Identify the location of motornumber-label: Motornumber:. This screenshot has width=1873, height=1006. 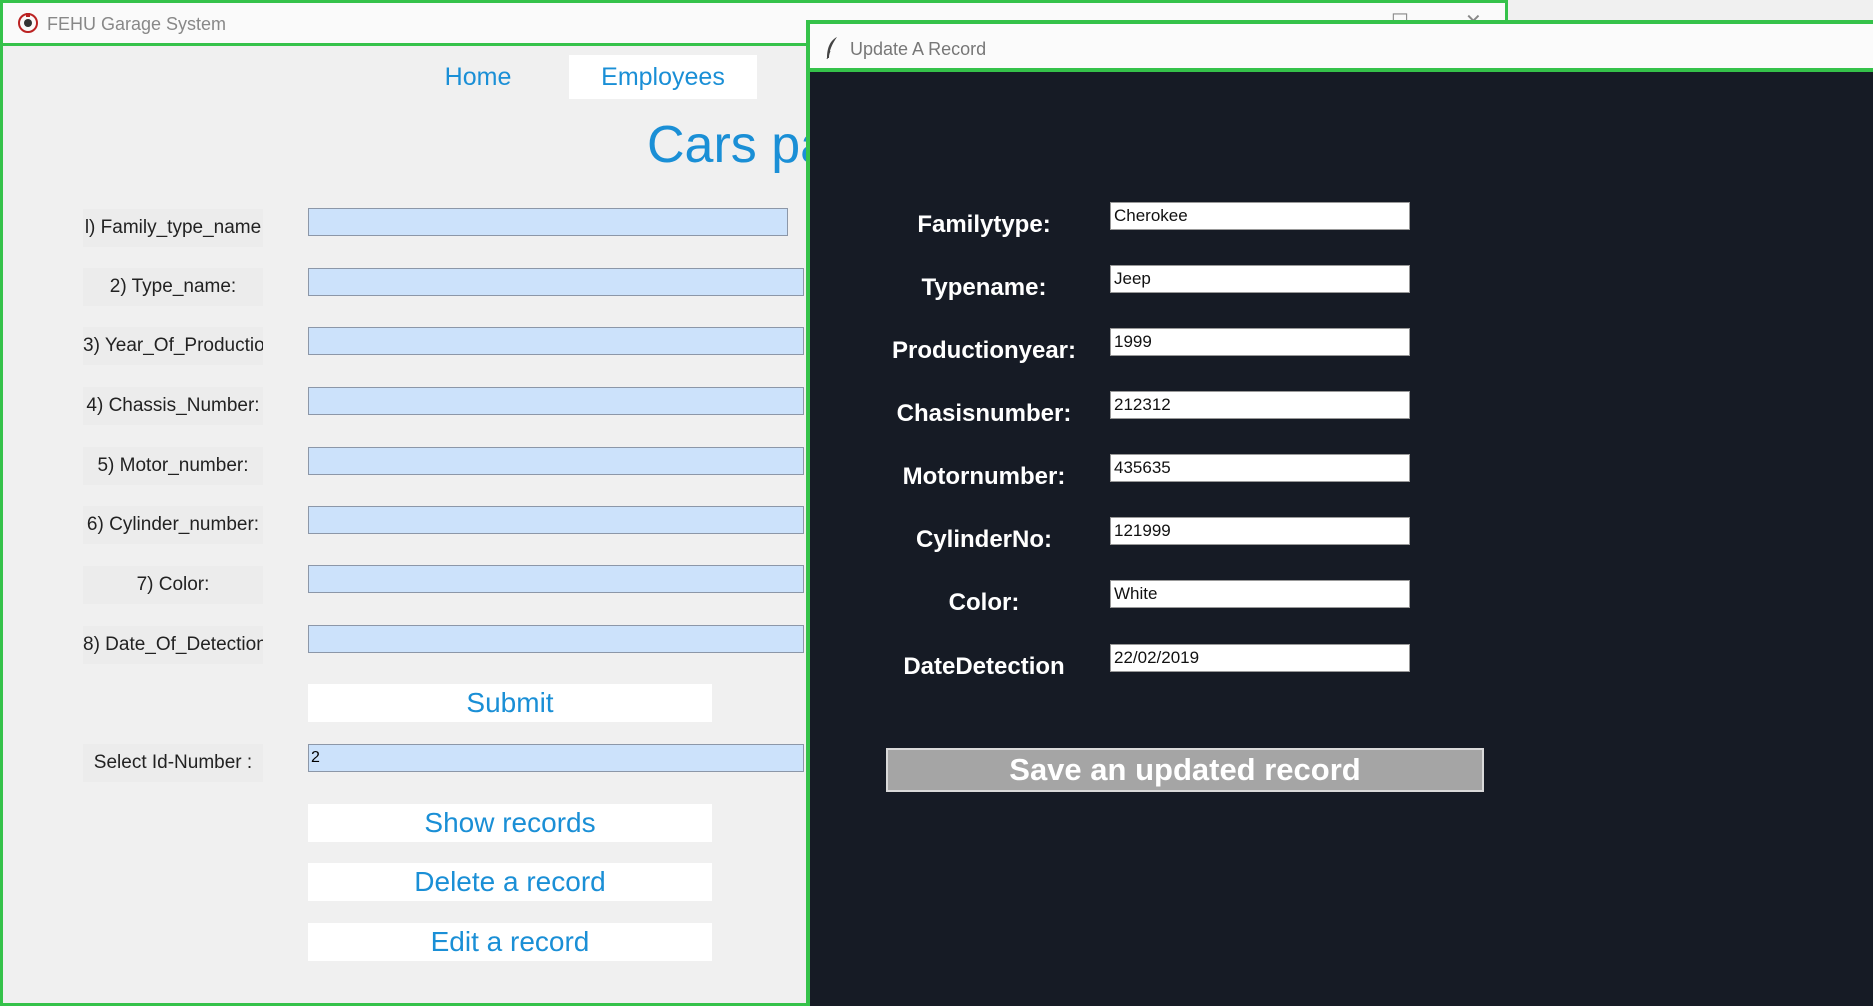
(984, 476).